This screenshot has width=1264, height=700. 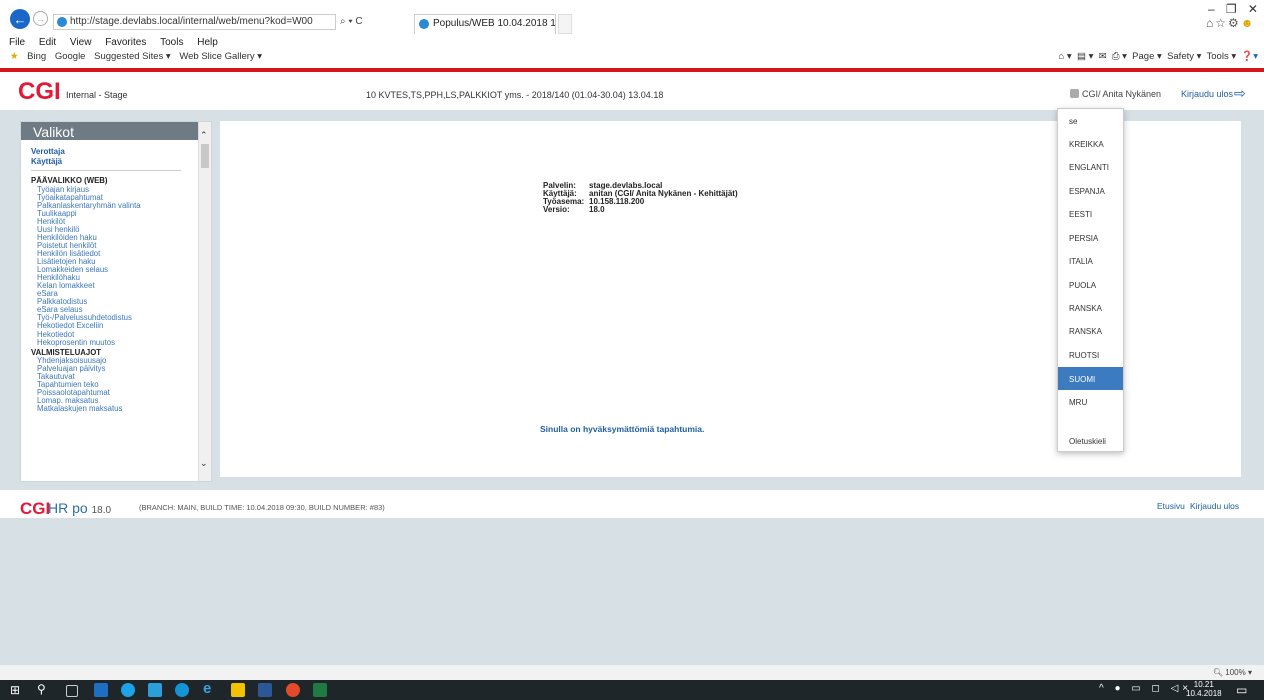 I want to click on forward-button: →, so click(x=40, y=18).